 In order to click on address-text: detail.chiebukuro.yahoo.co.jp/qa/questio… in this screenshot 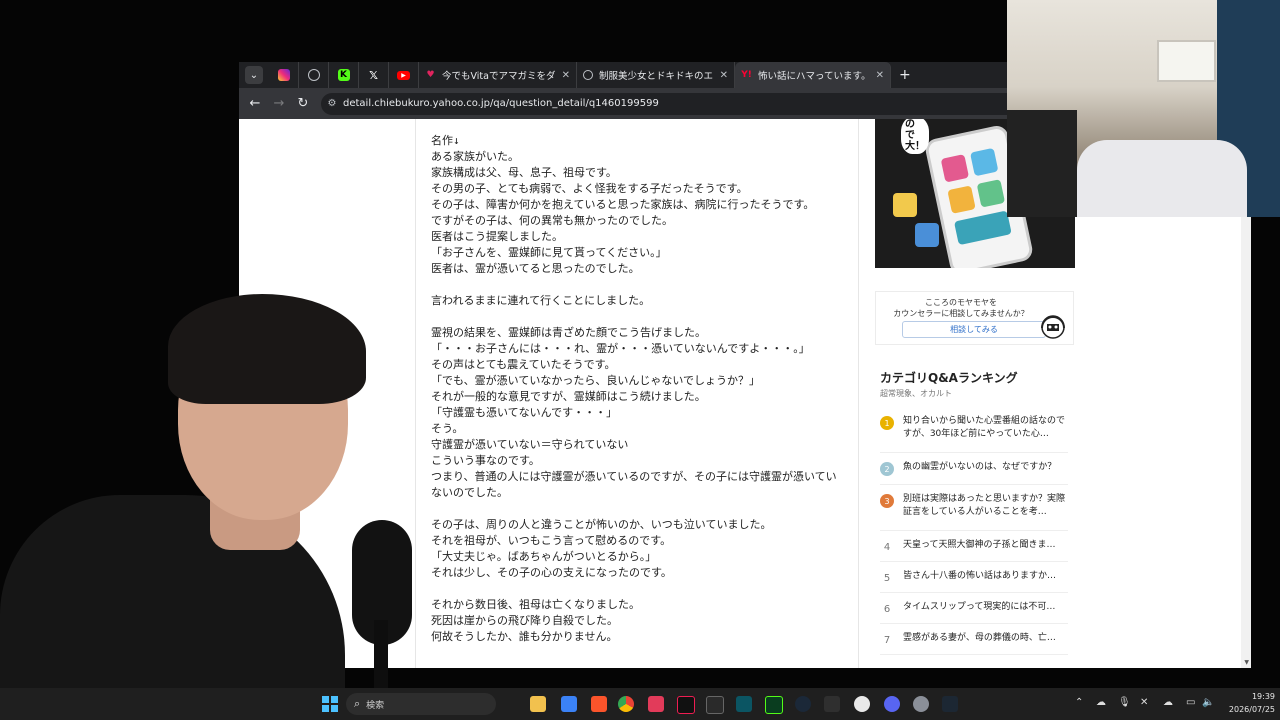, I will do `click(501, 103)`.